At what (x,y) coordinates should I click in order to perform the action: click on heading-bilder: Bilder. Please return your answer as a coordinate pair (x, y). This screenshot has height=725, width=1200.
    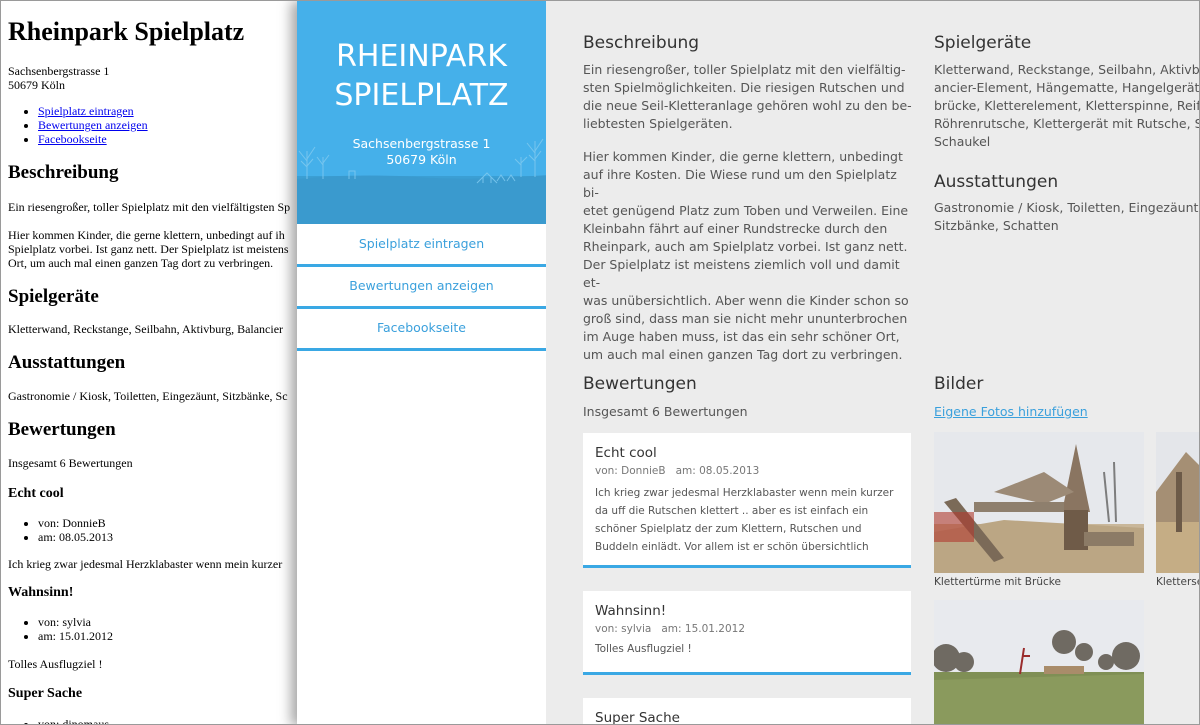
    Looking at the image, I should click on (959, 384).